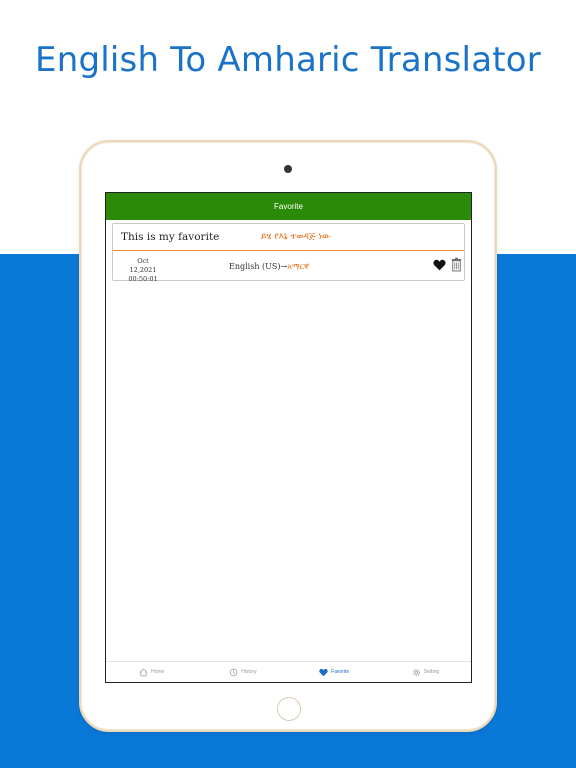 The height and width of the screenshot is (768, 576). I want to click on favorite-timestamp: Oct 12,2021 00:50:01, so click(143, 270).